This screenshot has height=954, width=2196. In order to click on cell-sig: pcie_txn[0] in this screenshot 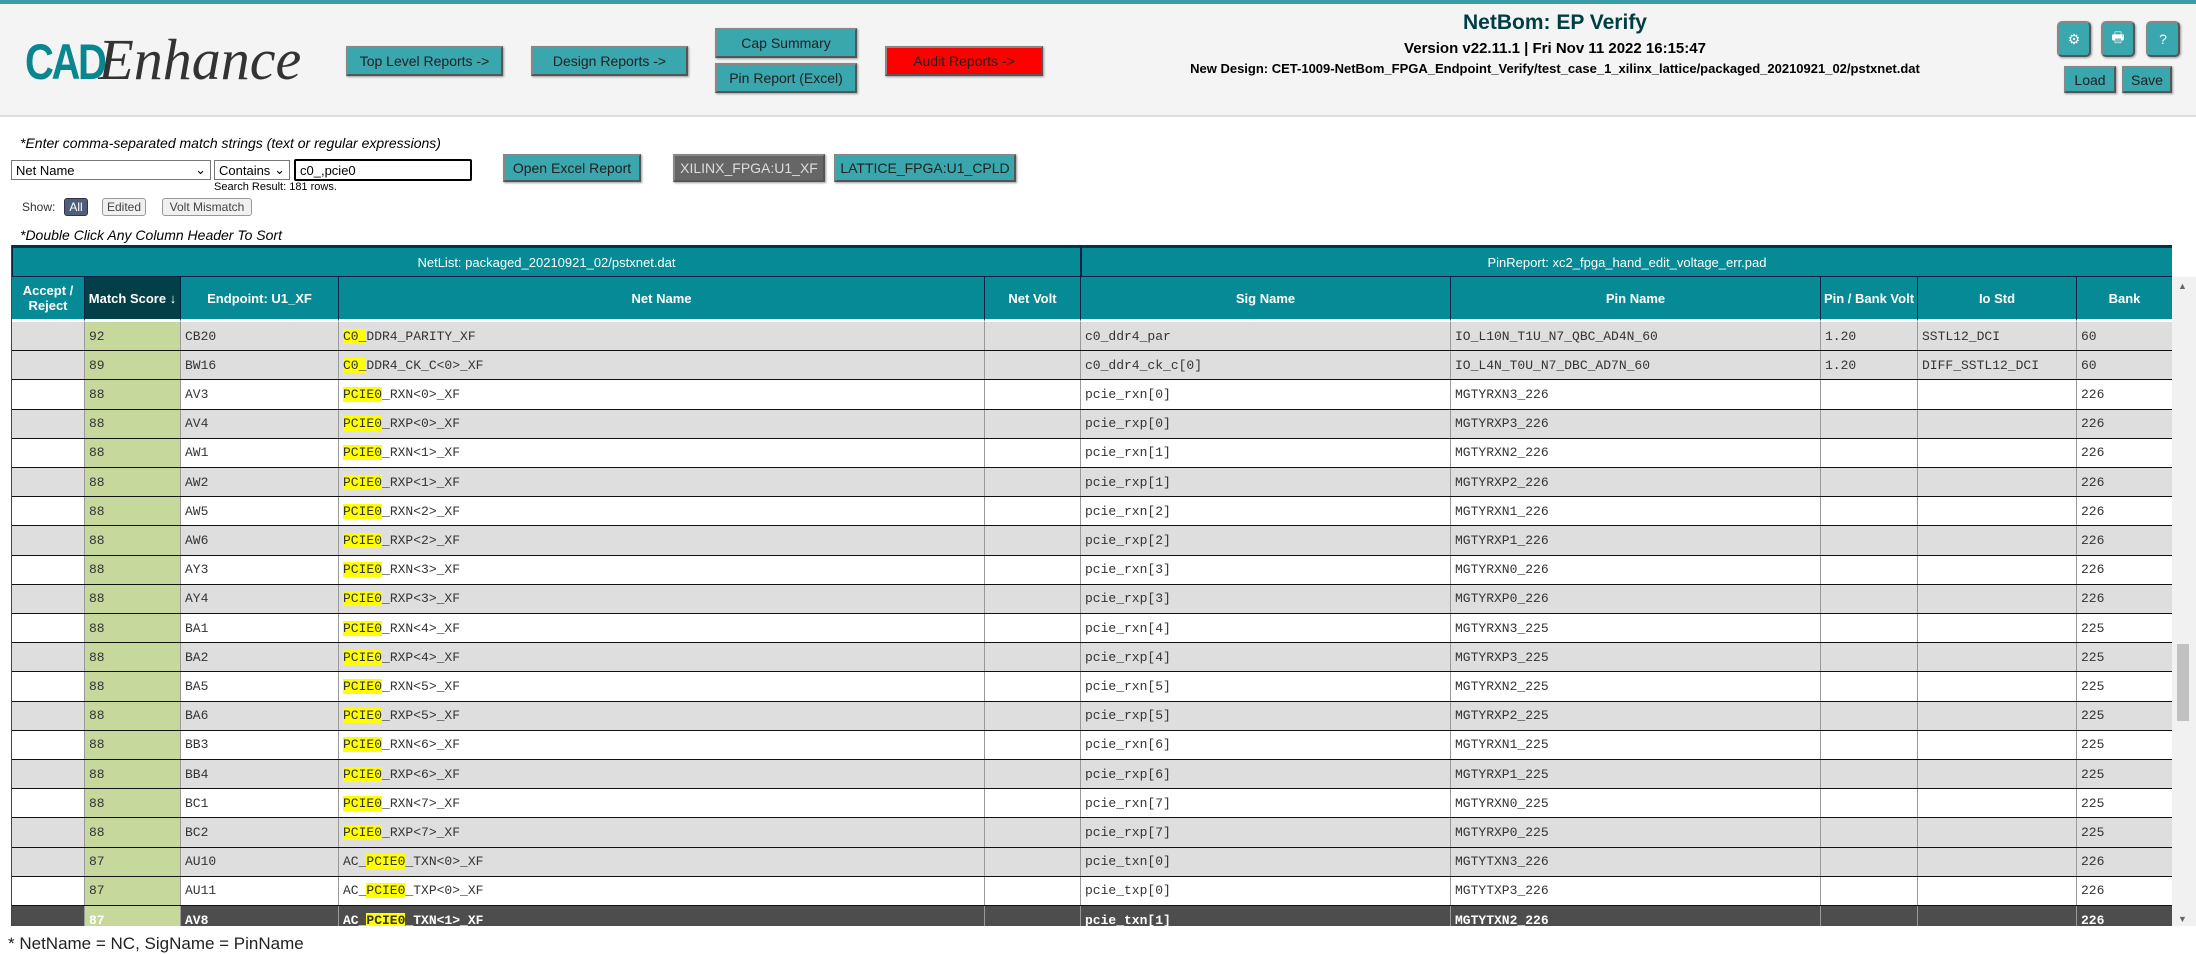, I will do `click(1266, 861)`.